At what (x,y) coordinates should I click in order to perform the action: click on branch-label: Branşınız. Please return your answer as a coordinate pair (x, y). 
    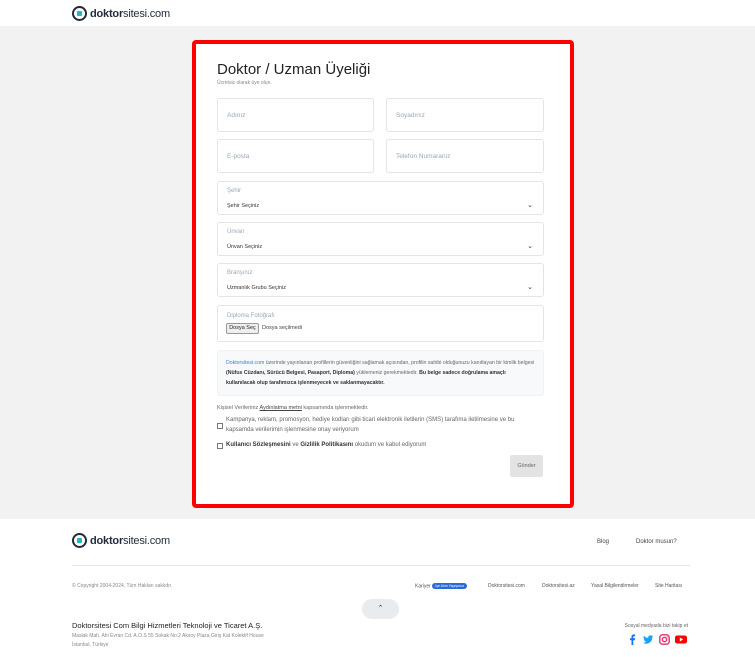
    Looking at the image, I should click on (240, 273).